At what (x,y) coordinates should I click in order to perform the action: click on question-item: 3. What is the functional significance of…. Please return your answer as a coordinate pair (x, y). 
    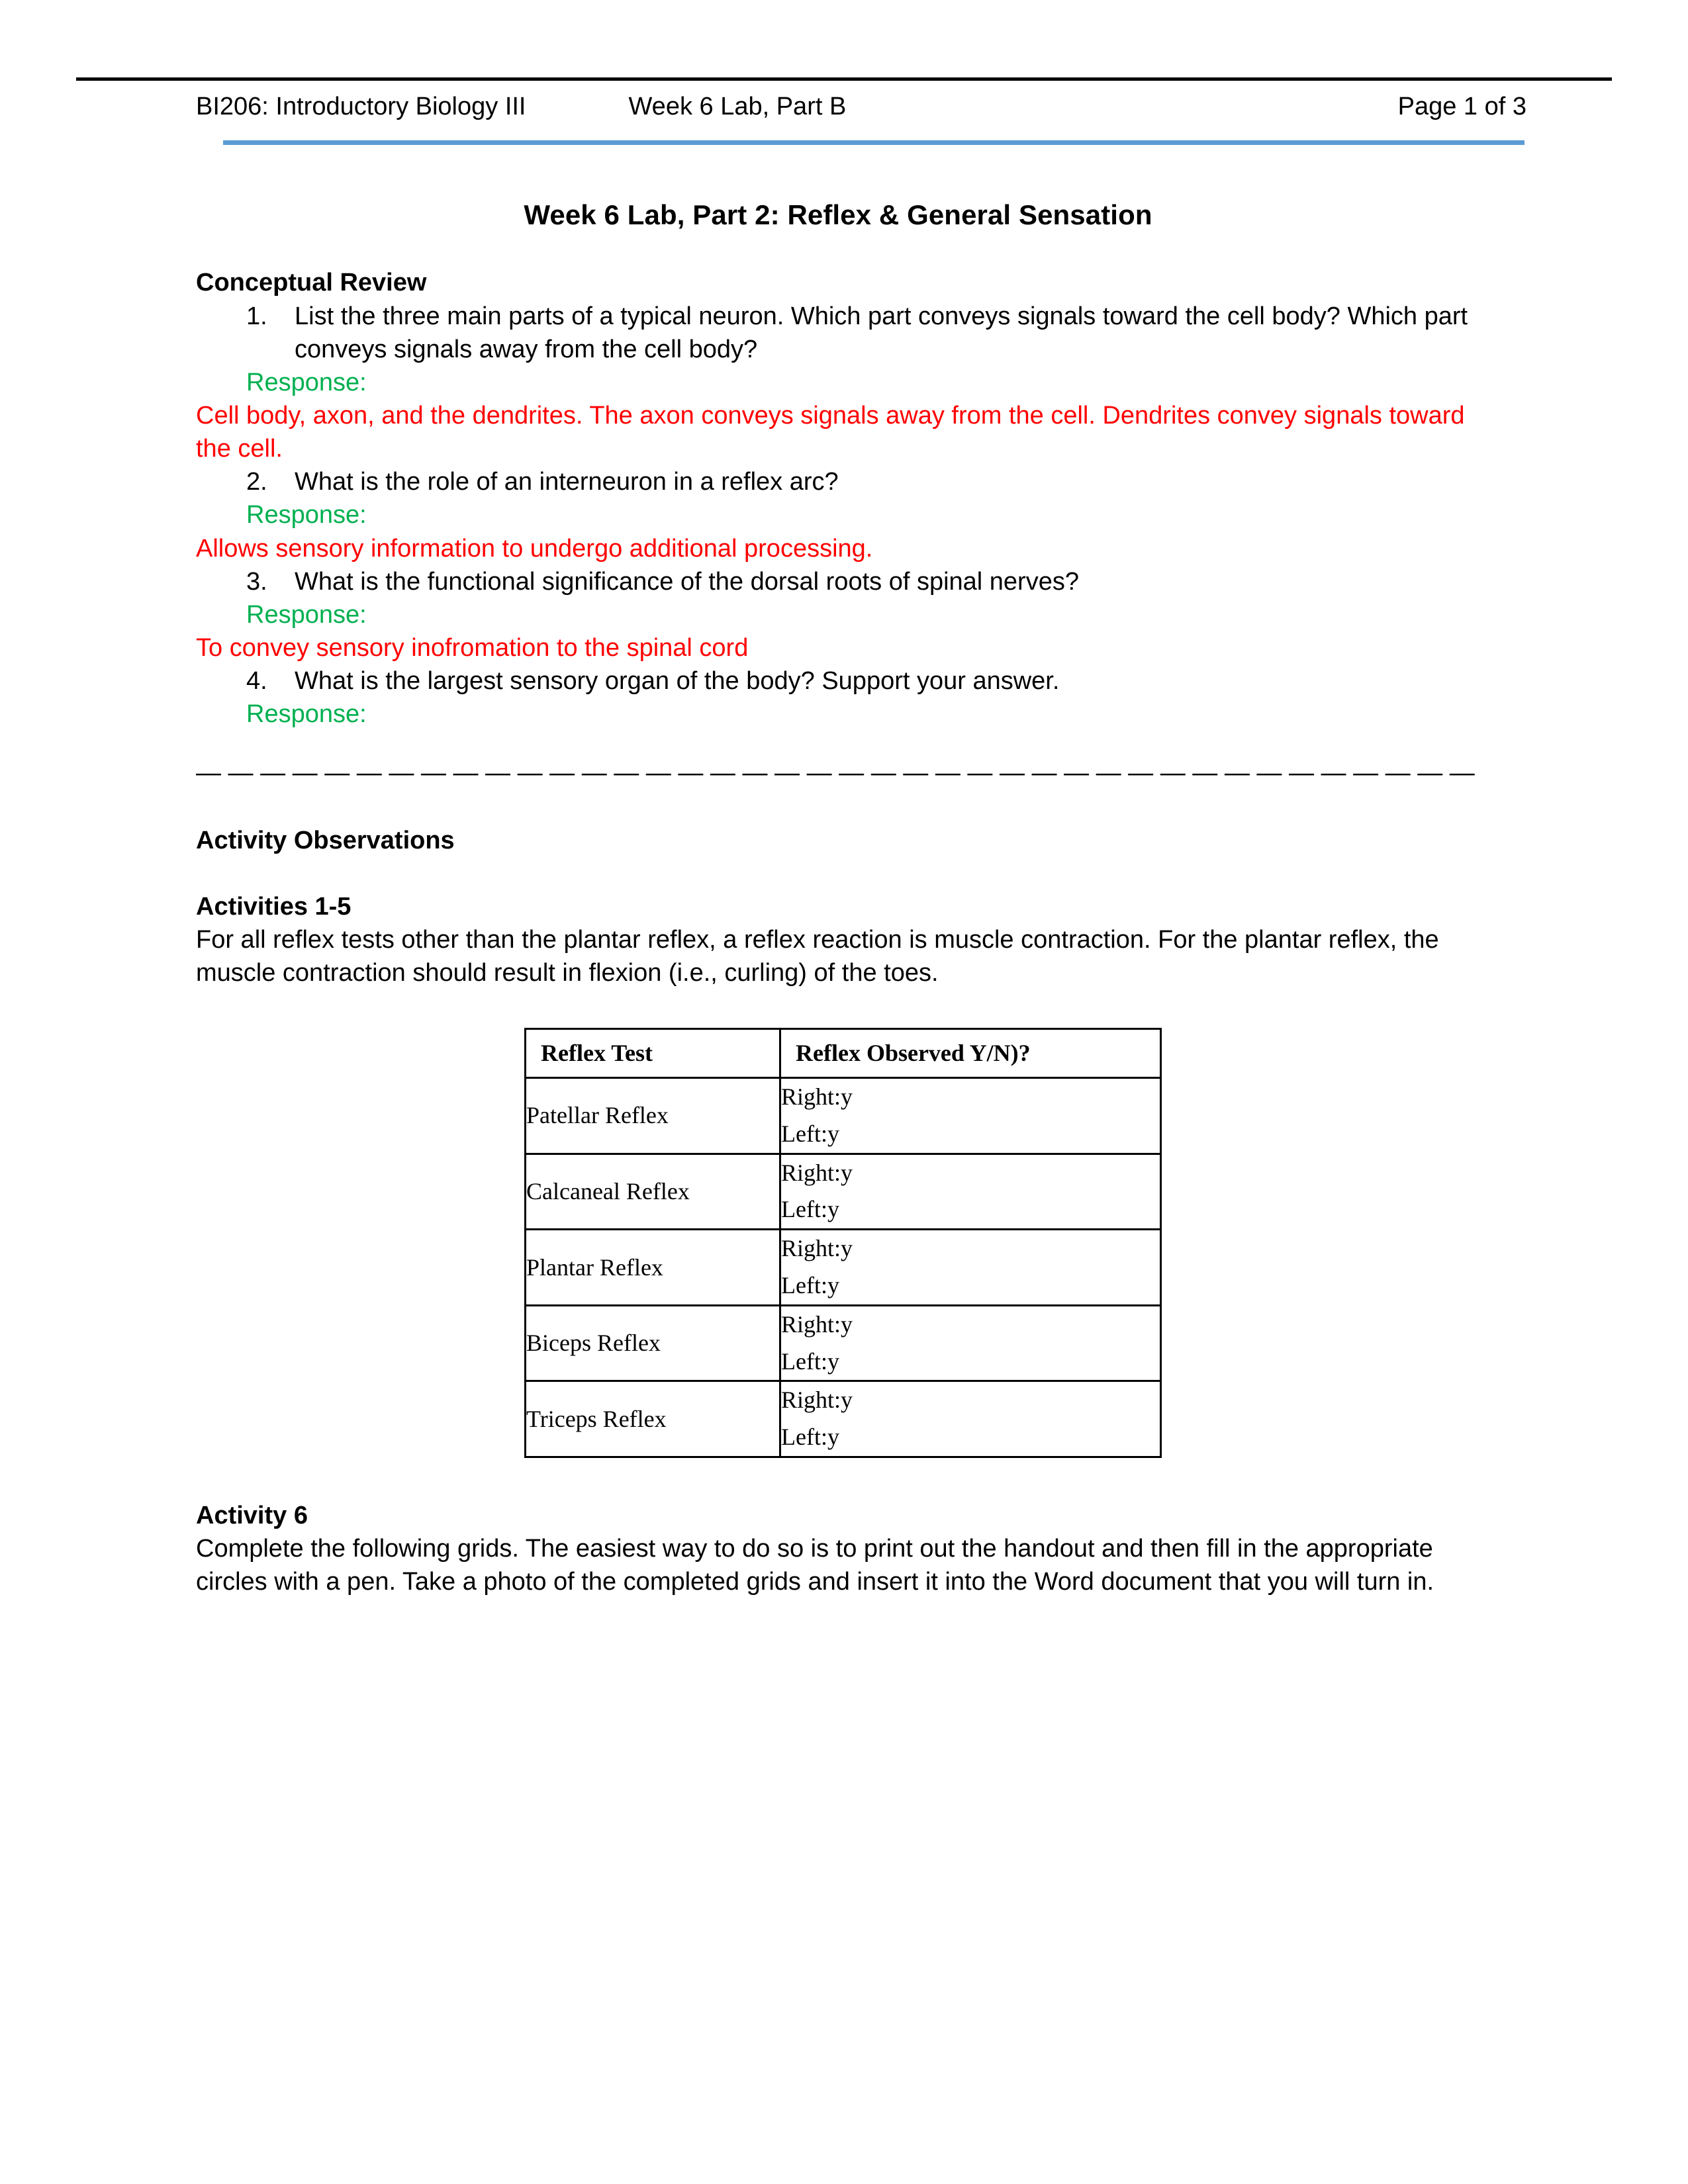
    Looking at the image, I should click on (838, 581).